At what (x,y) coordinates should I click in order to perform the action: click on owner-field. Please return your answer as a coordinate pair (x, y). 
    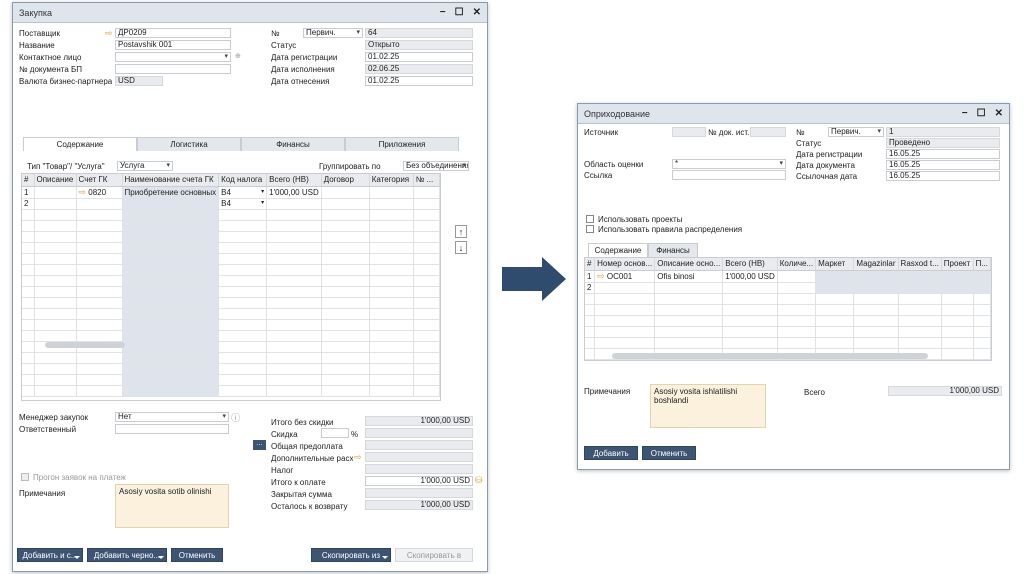
    Looking at the image, I should click on (172, 429).